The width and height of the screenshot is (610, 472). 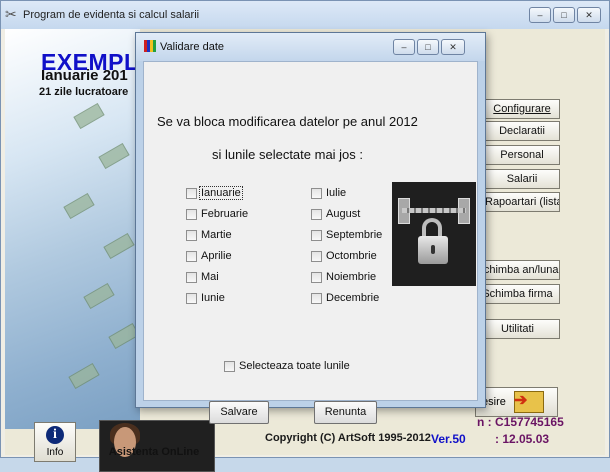 I want to click on month-label: Septembrie, so click(x=354, y=235).